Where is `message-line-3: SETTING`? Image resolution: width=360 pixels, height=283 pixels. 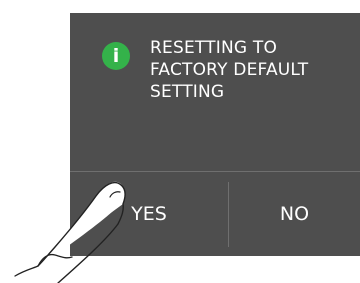 message-line-3: SETTING is located at coordinates (187, 92).